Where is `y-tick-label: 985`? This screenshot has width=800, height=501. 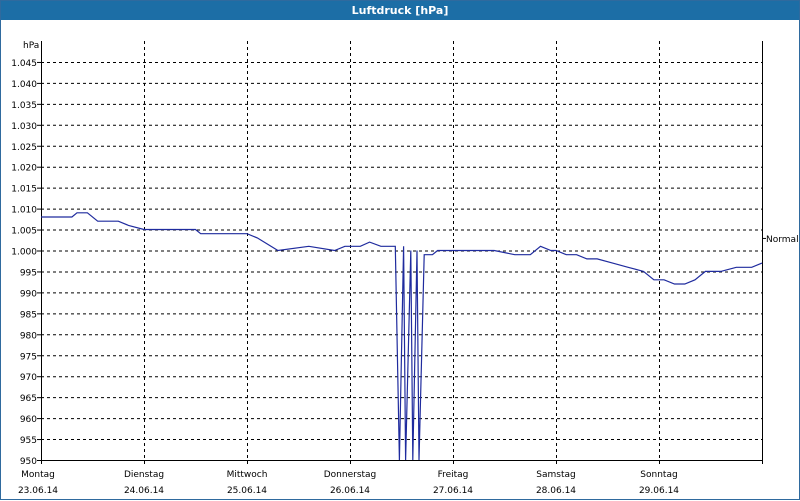
y-tick-label: 985 is located at coordinates (28, 315).